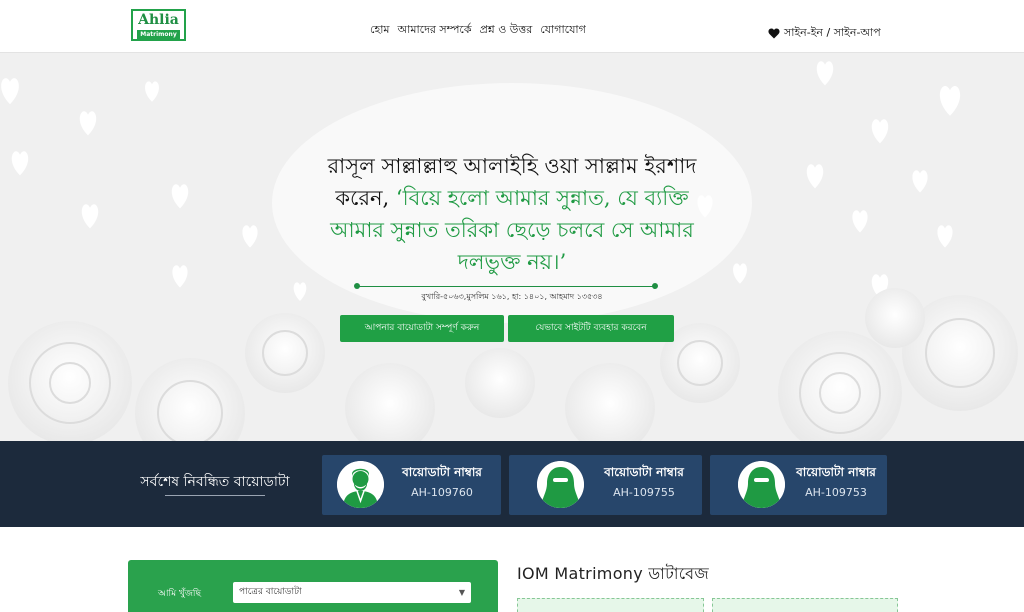 The width and height of the screenshot is (1024, 612). I want to click on search-label: আমি খুঁজছি, so click(179, 594).